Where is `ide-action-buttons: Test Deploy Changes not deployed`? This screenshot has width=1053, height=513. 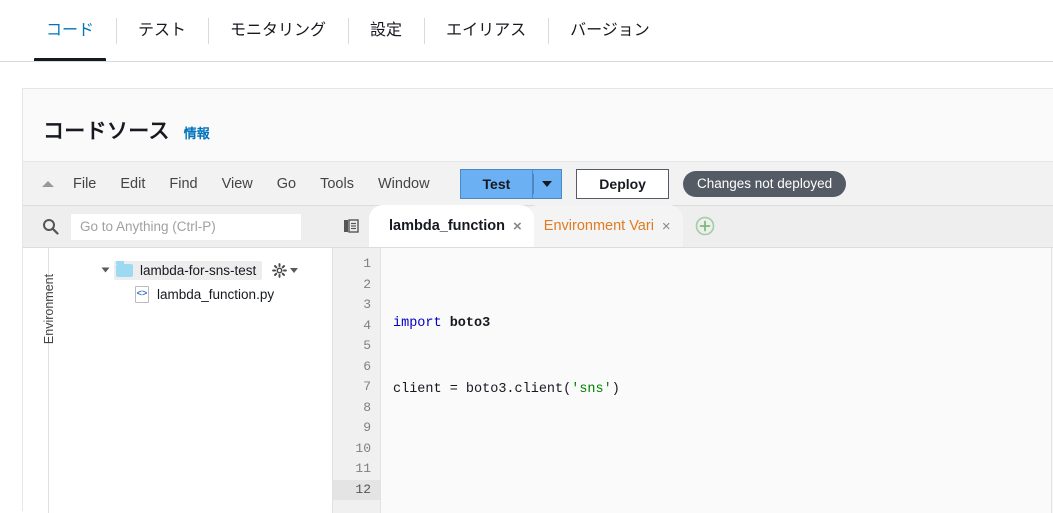
ide-action-buttons: Test Deploy Changes not deployed is located at coordinates (653, 184).